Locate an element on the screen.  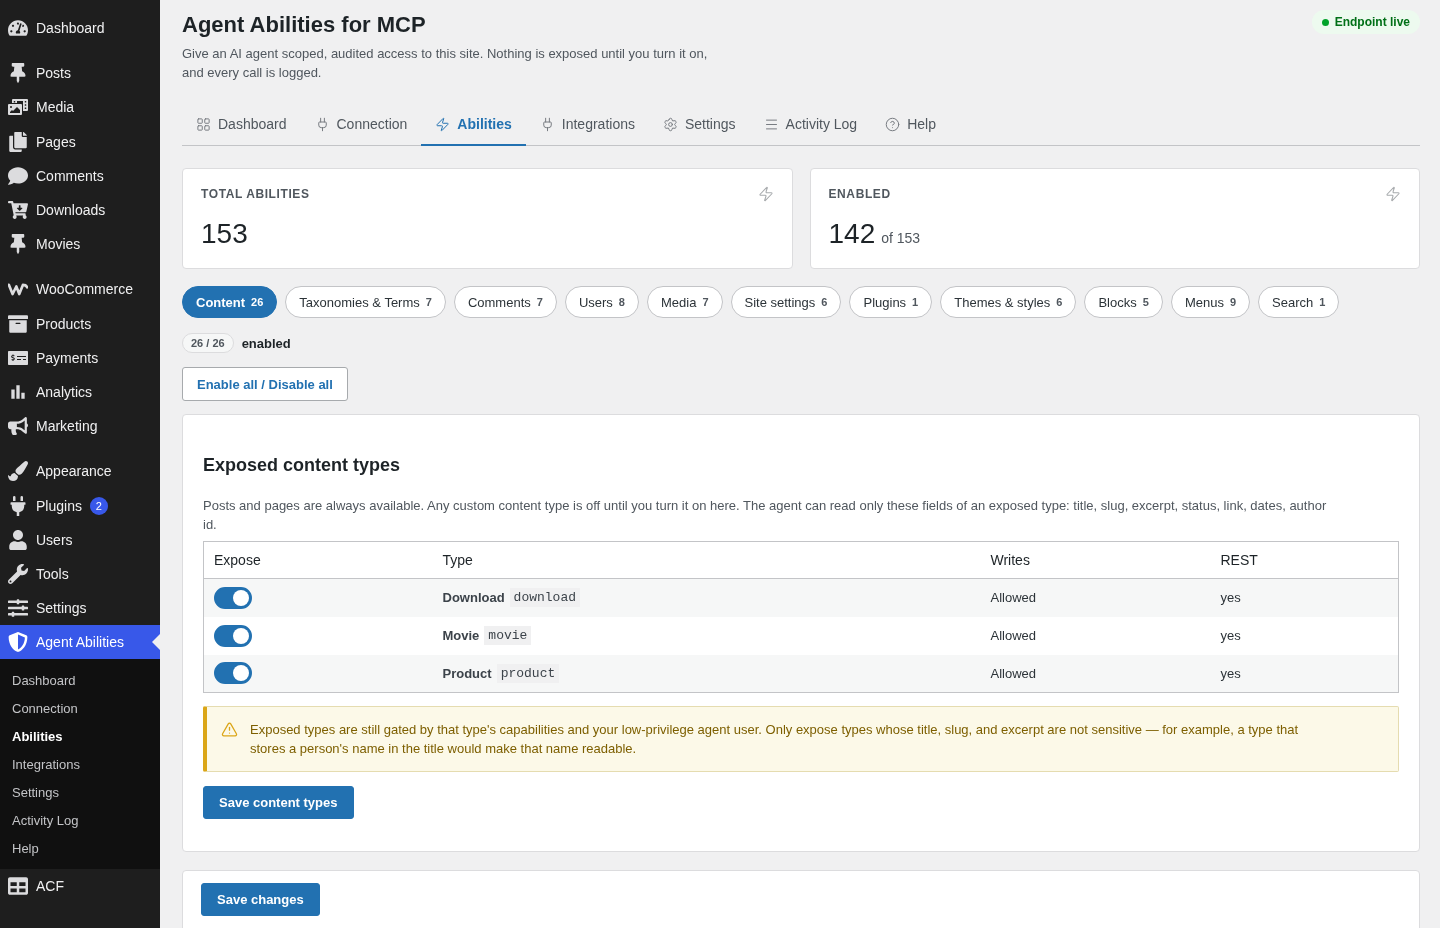
submenu-item: Settings is located at coordinates (80, 792).